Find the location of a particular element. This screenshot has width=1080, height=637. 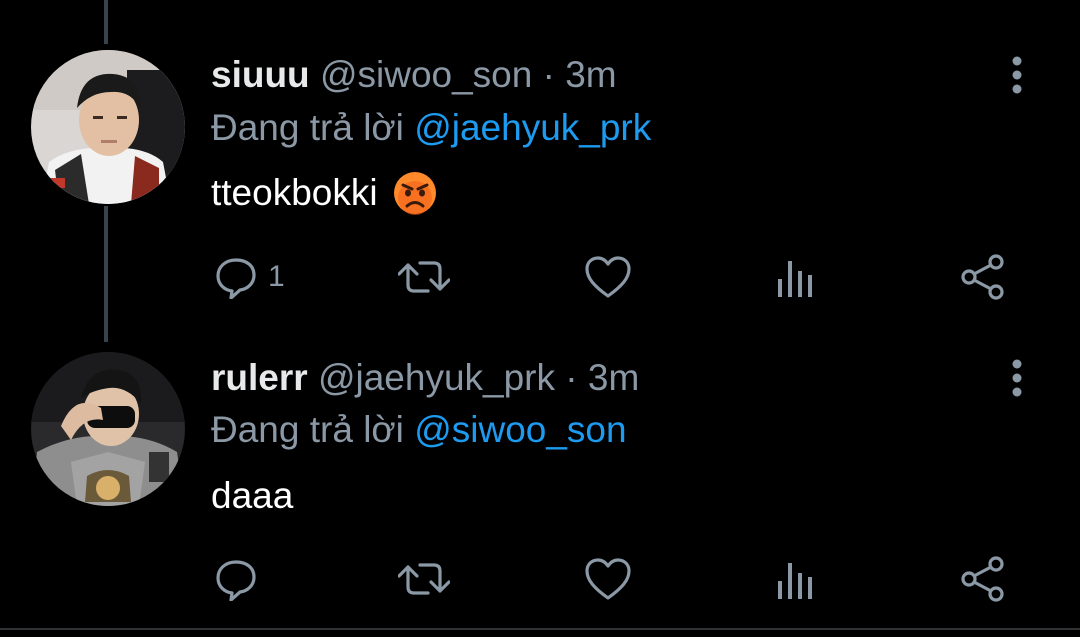

replying-to: Đang trả lời @siwoo_son is located at coordinates (419, 430).